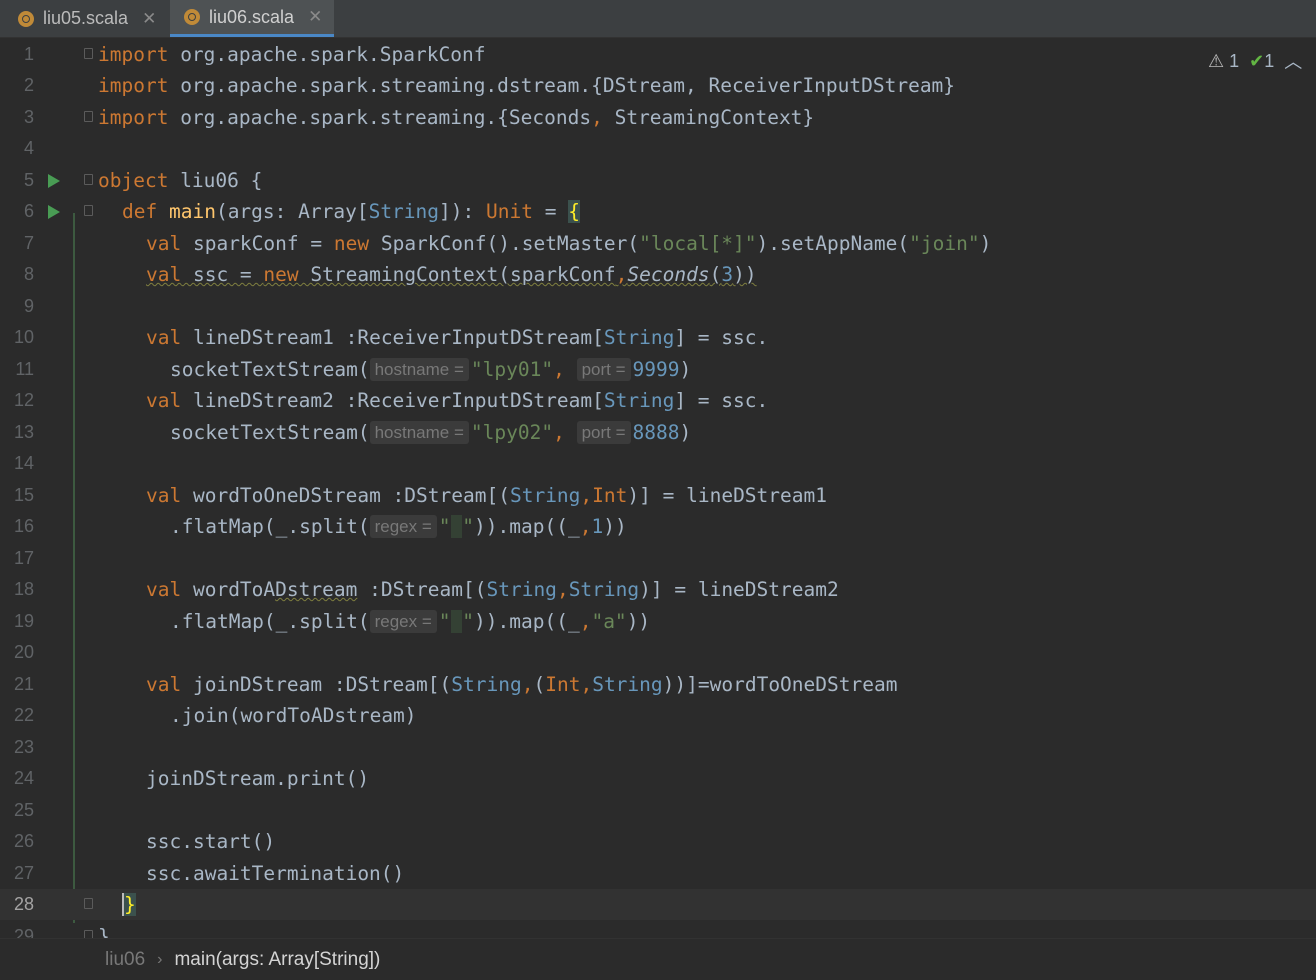 Image resolution: width=1316 pixels, height=980 pixels. I want to click on line-number: 26, so click(23, 841).